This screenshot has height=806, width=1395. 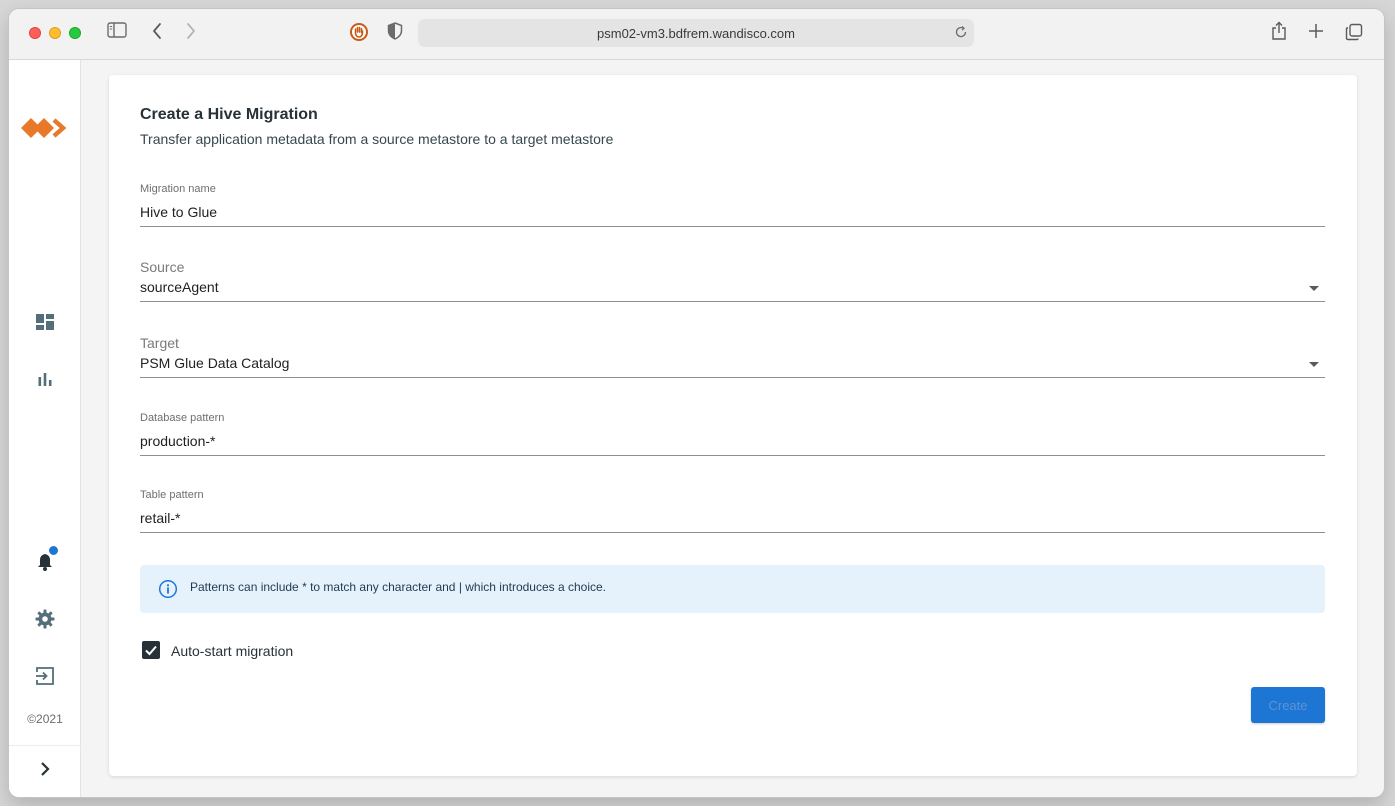 I want to click on table-pattern-value: retail-*, so click(x=160, y=518).